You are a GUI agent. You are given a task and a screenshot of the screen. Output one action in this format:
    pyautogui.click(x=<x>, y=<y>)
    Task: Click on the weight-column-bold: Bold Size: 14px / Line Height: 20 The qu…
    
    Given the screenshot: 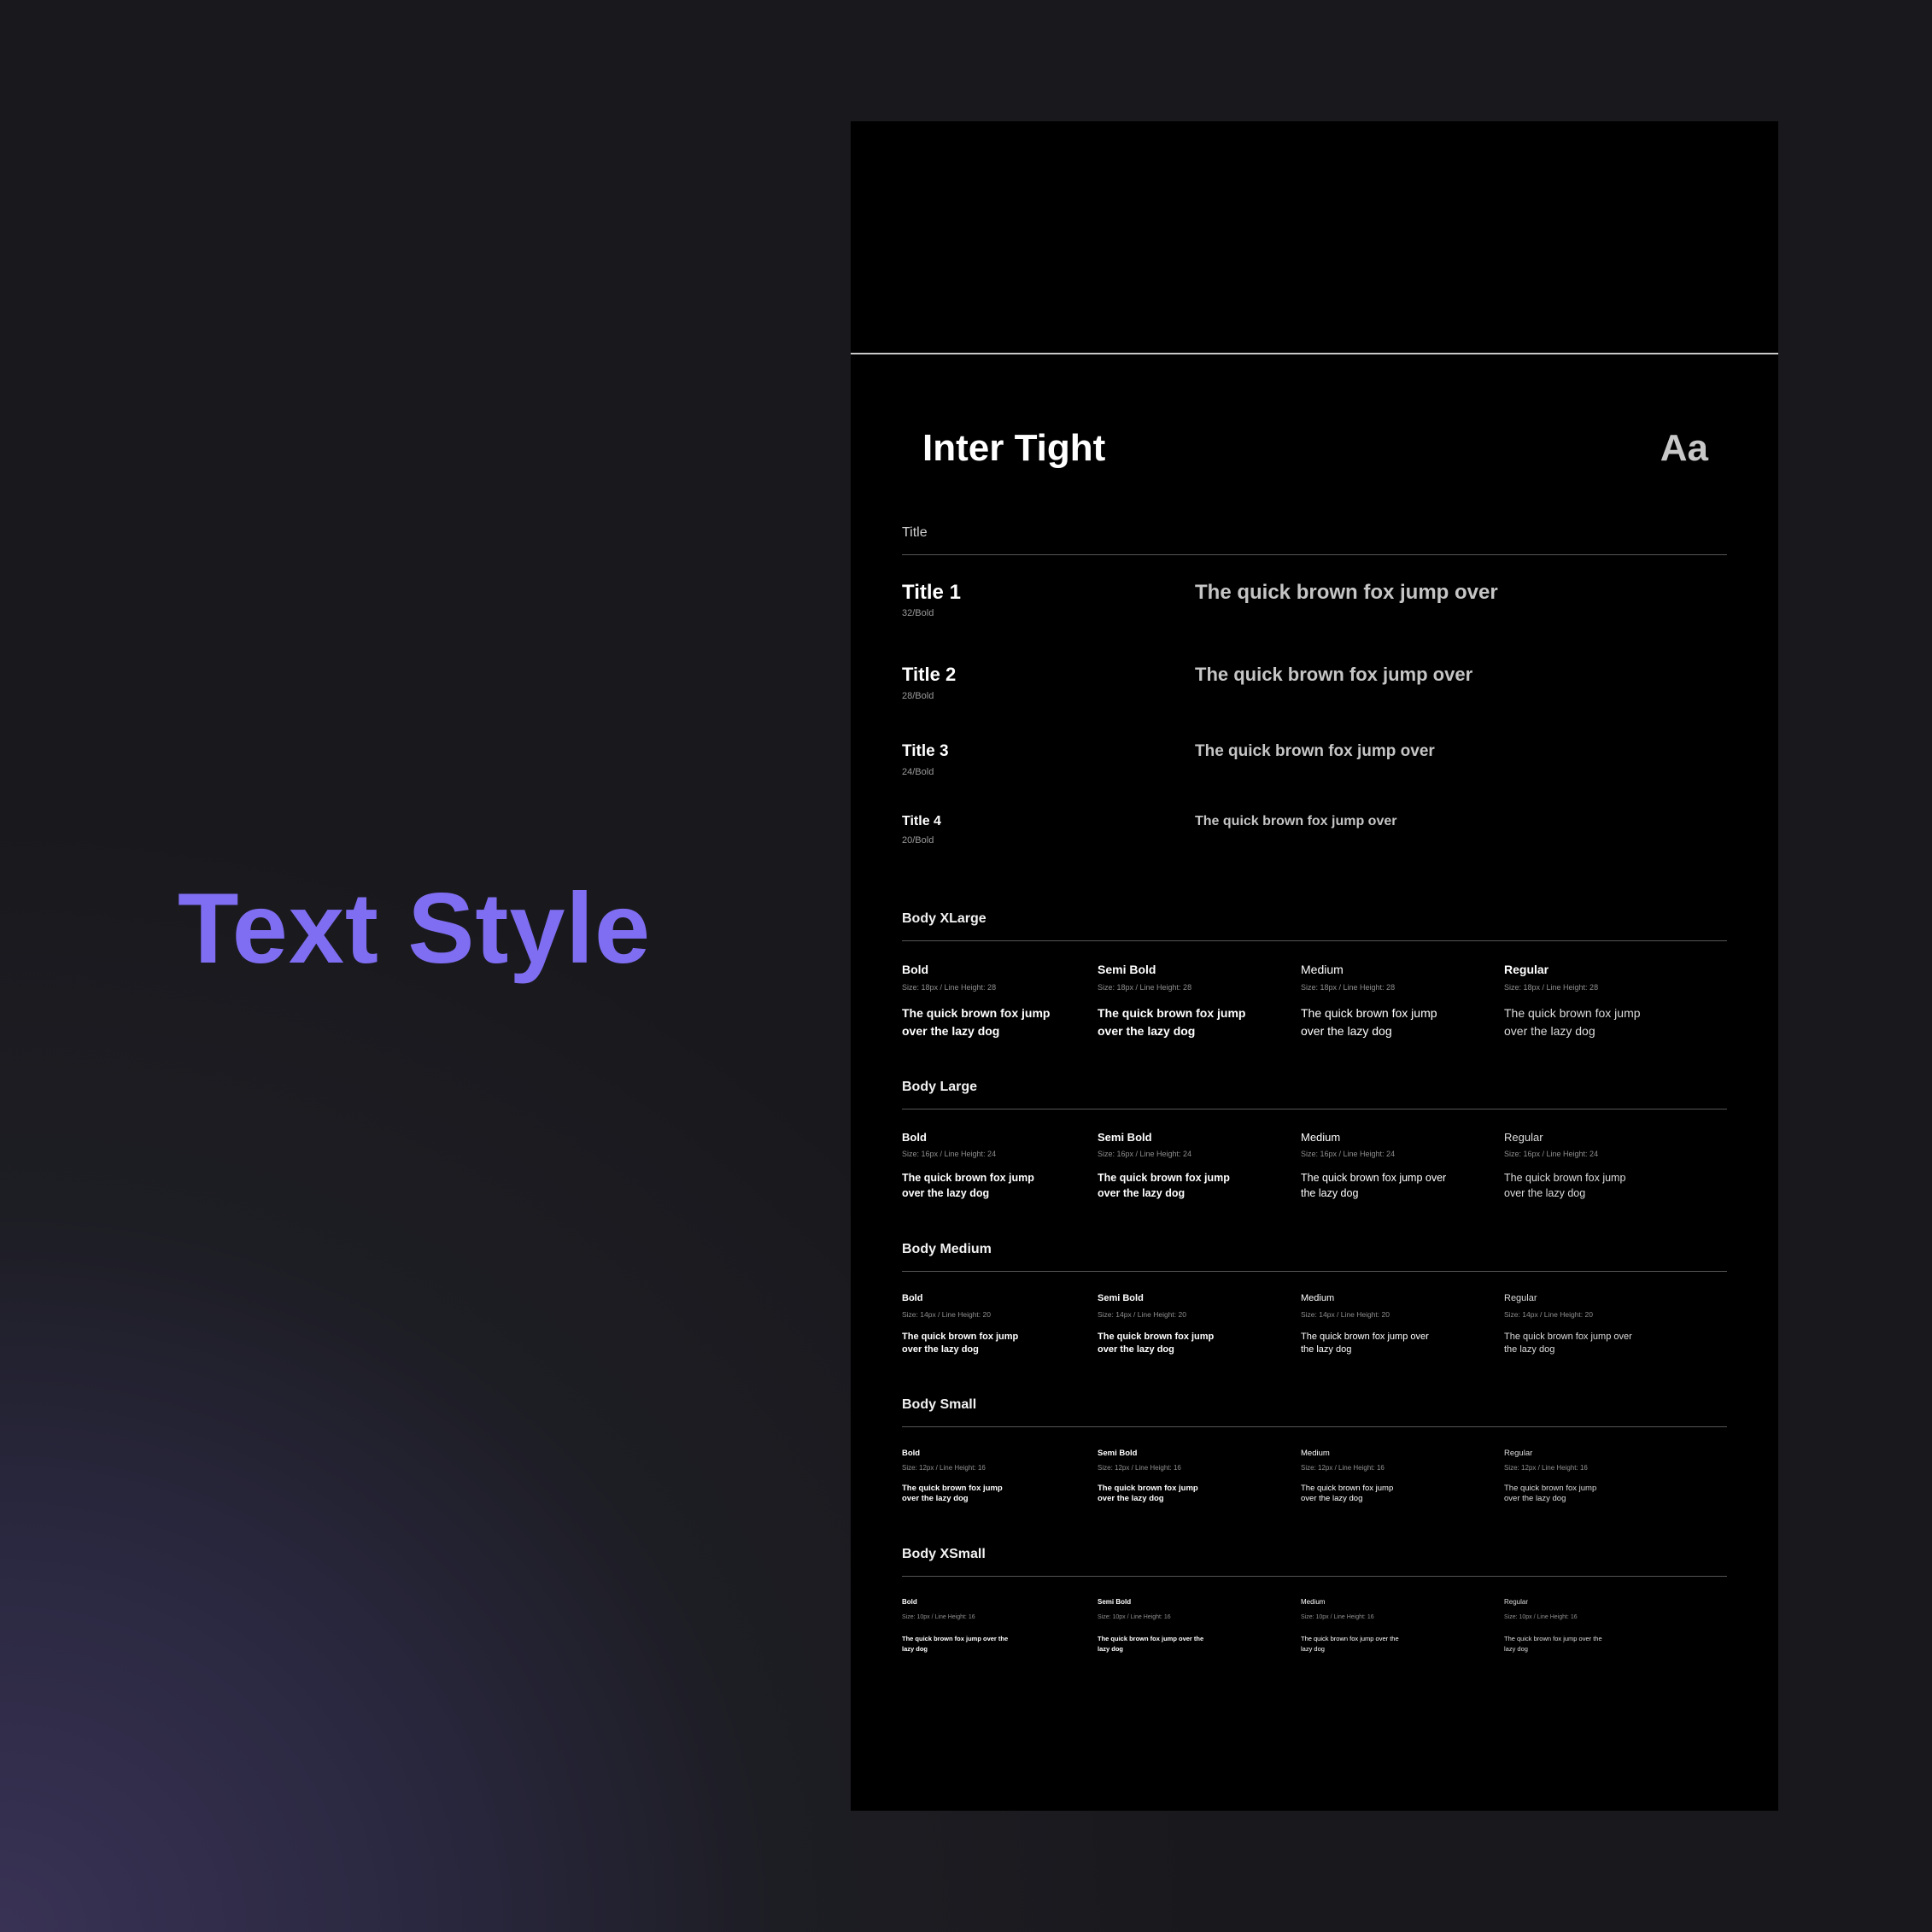 What is the action you would take?
    pyautogui.click(x=1000, y=1345)
    